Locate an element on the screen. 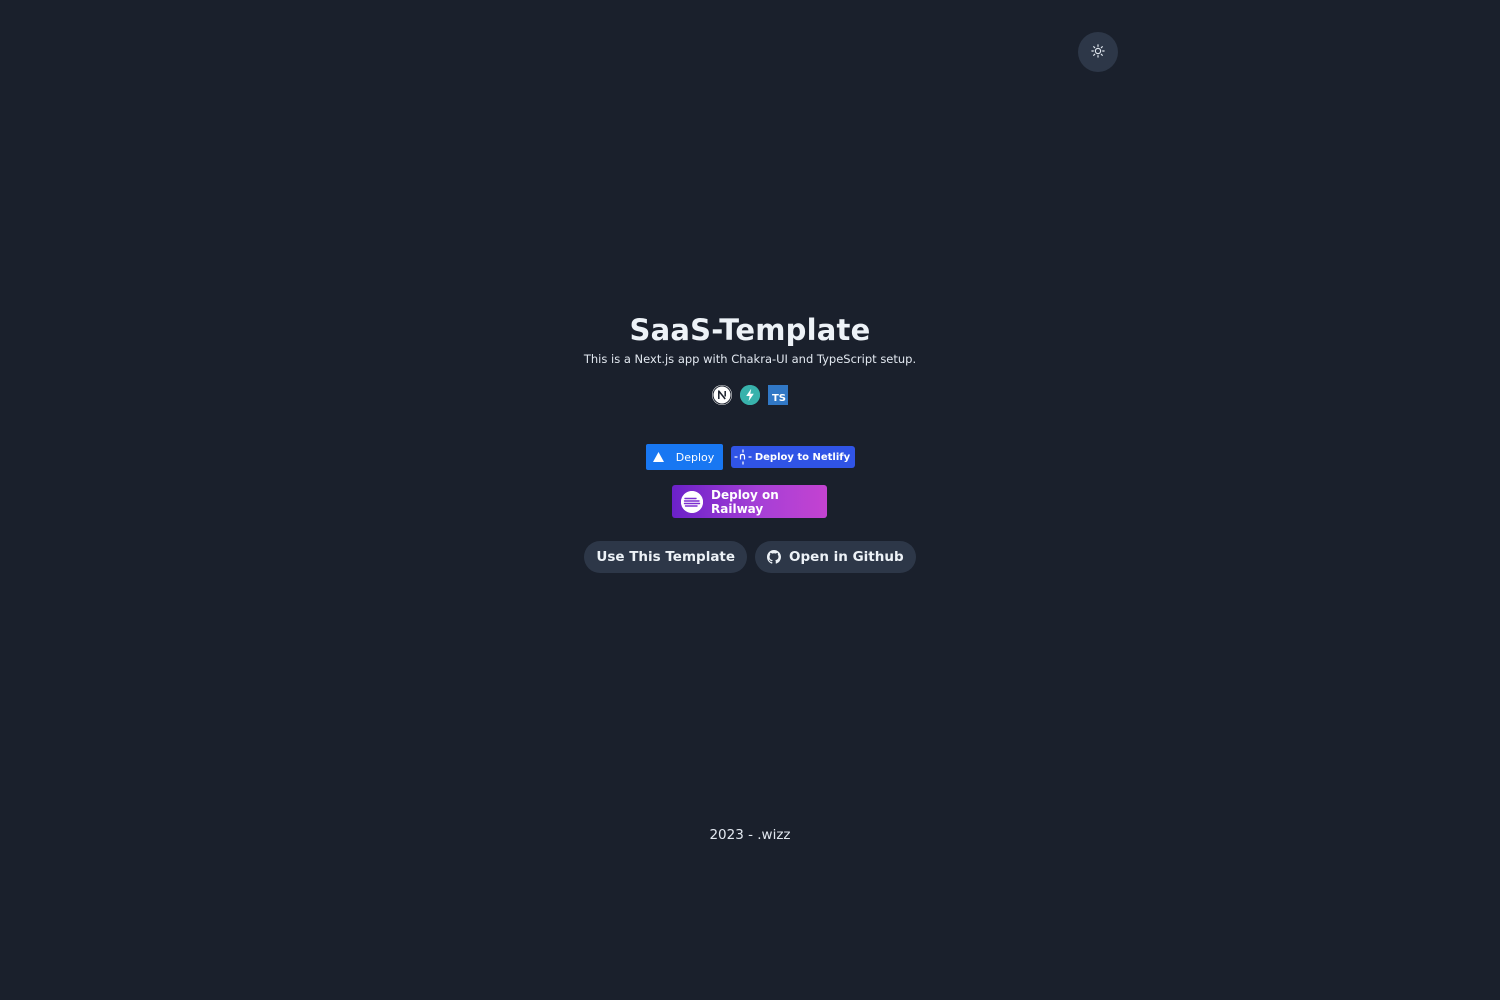 This screenshot has width=1500, height=1000. footer-text: 2023 - .wizz is located at coordinates (750, 835).